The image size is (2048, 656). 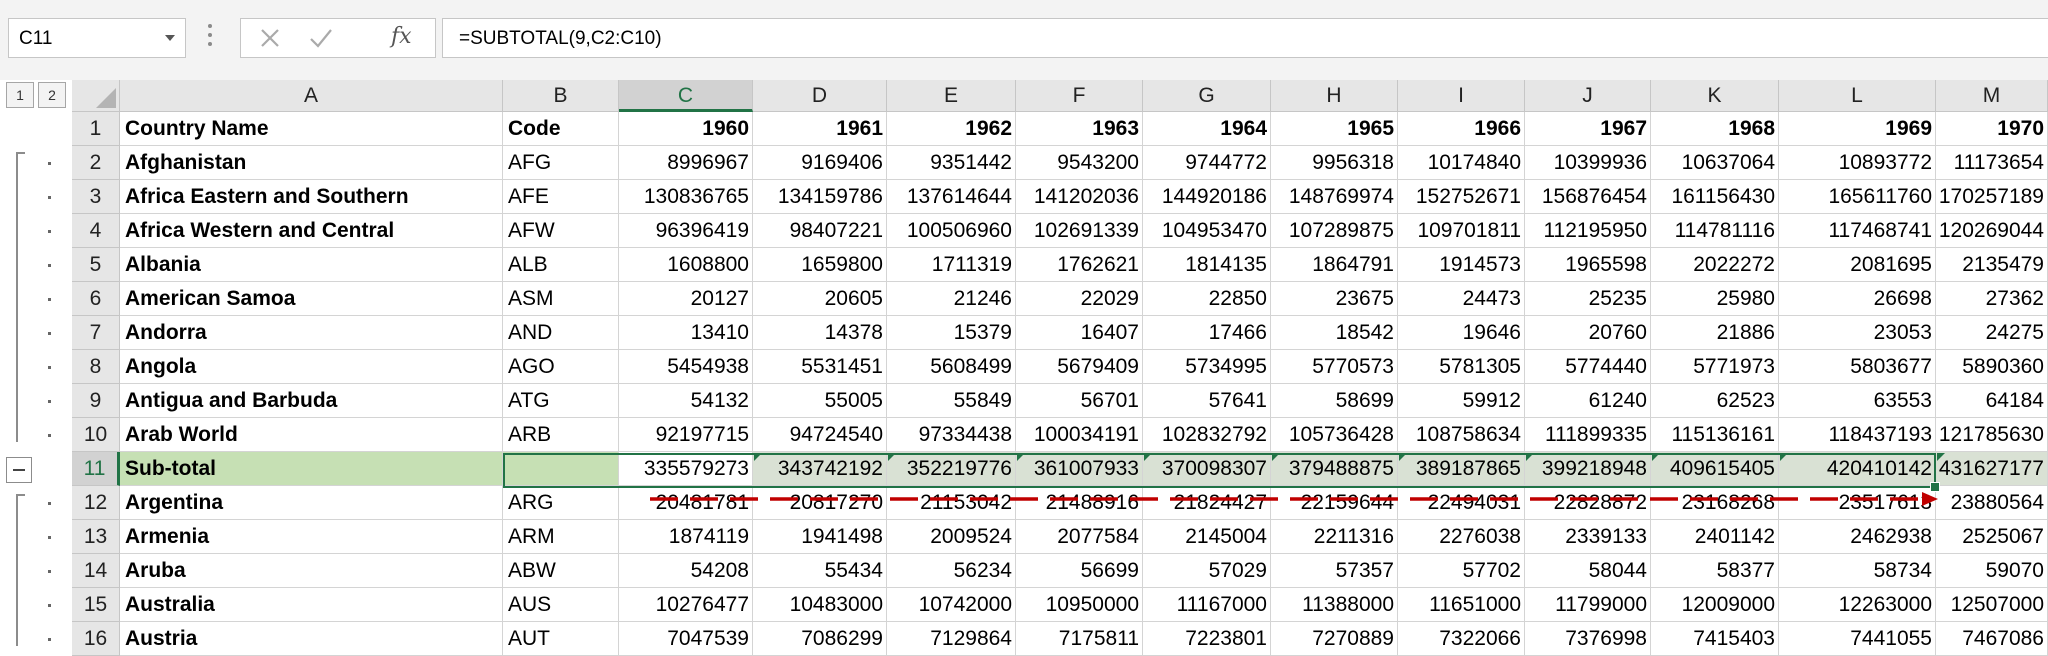 I want to click on outline-level-2-button: 2, so click(x=52, y=95).